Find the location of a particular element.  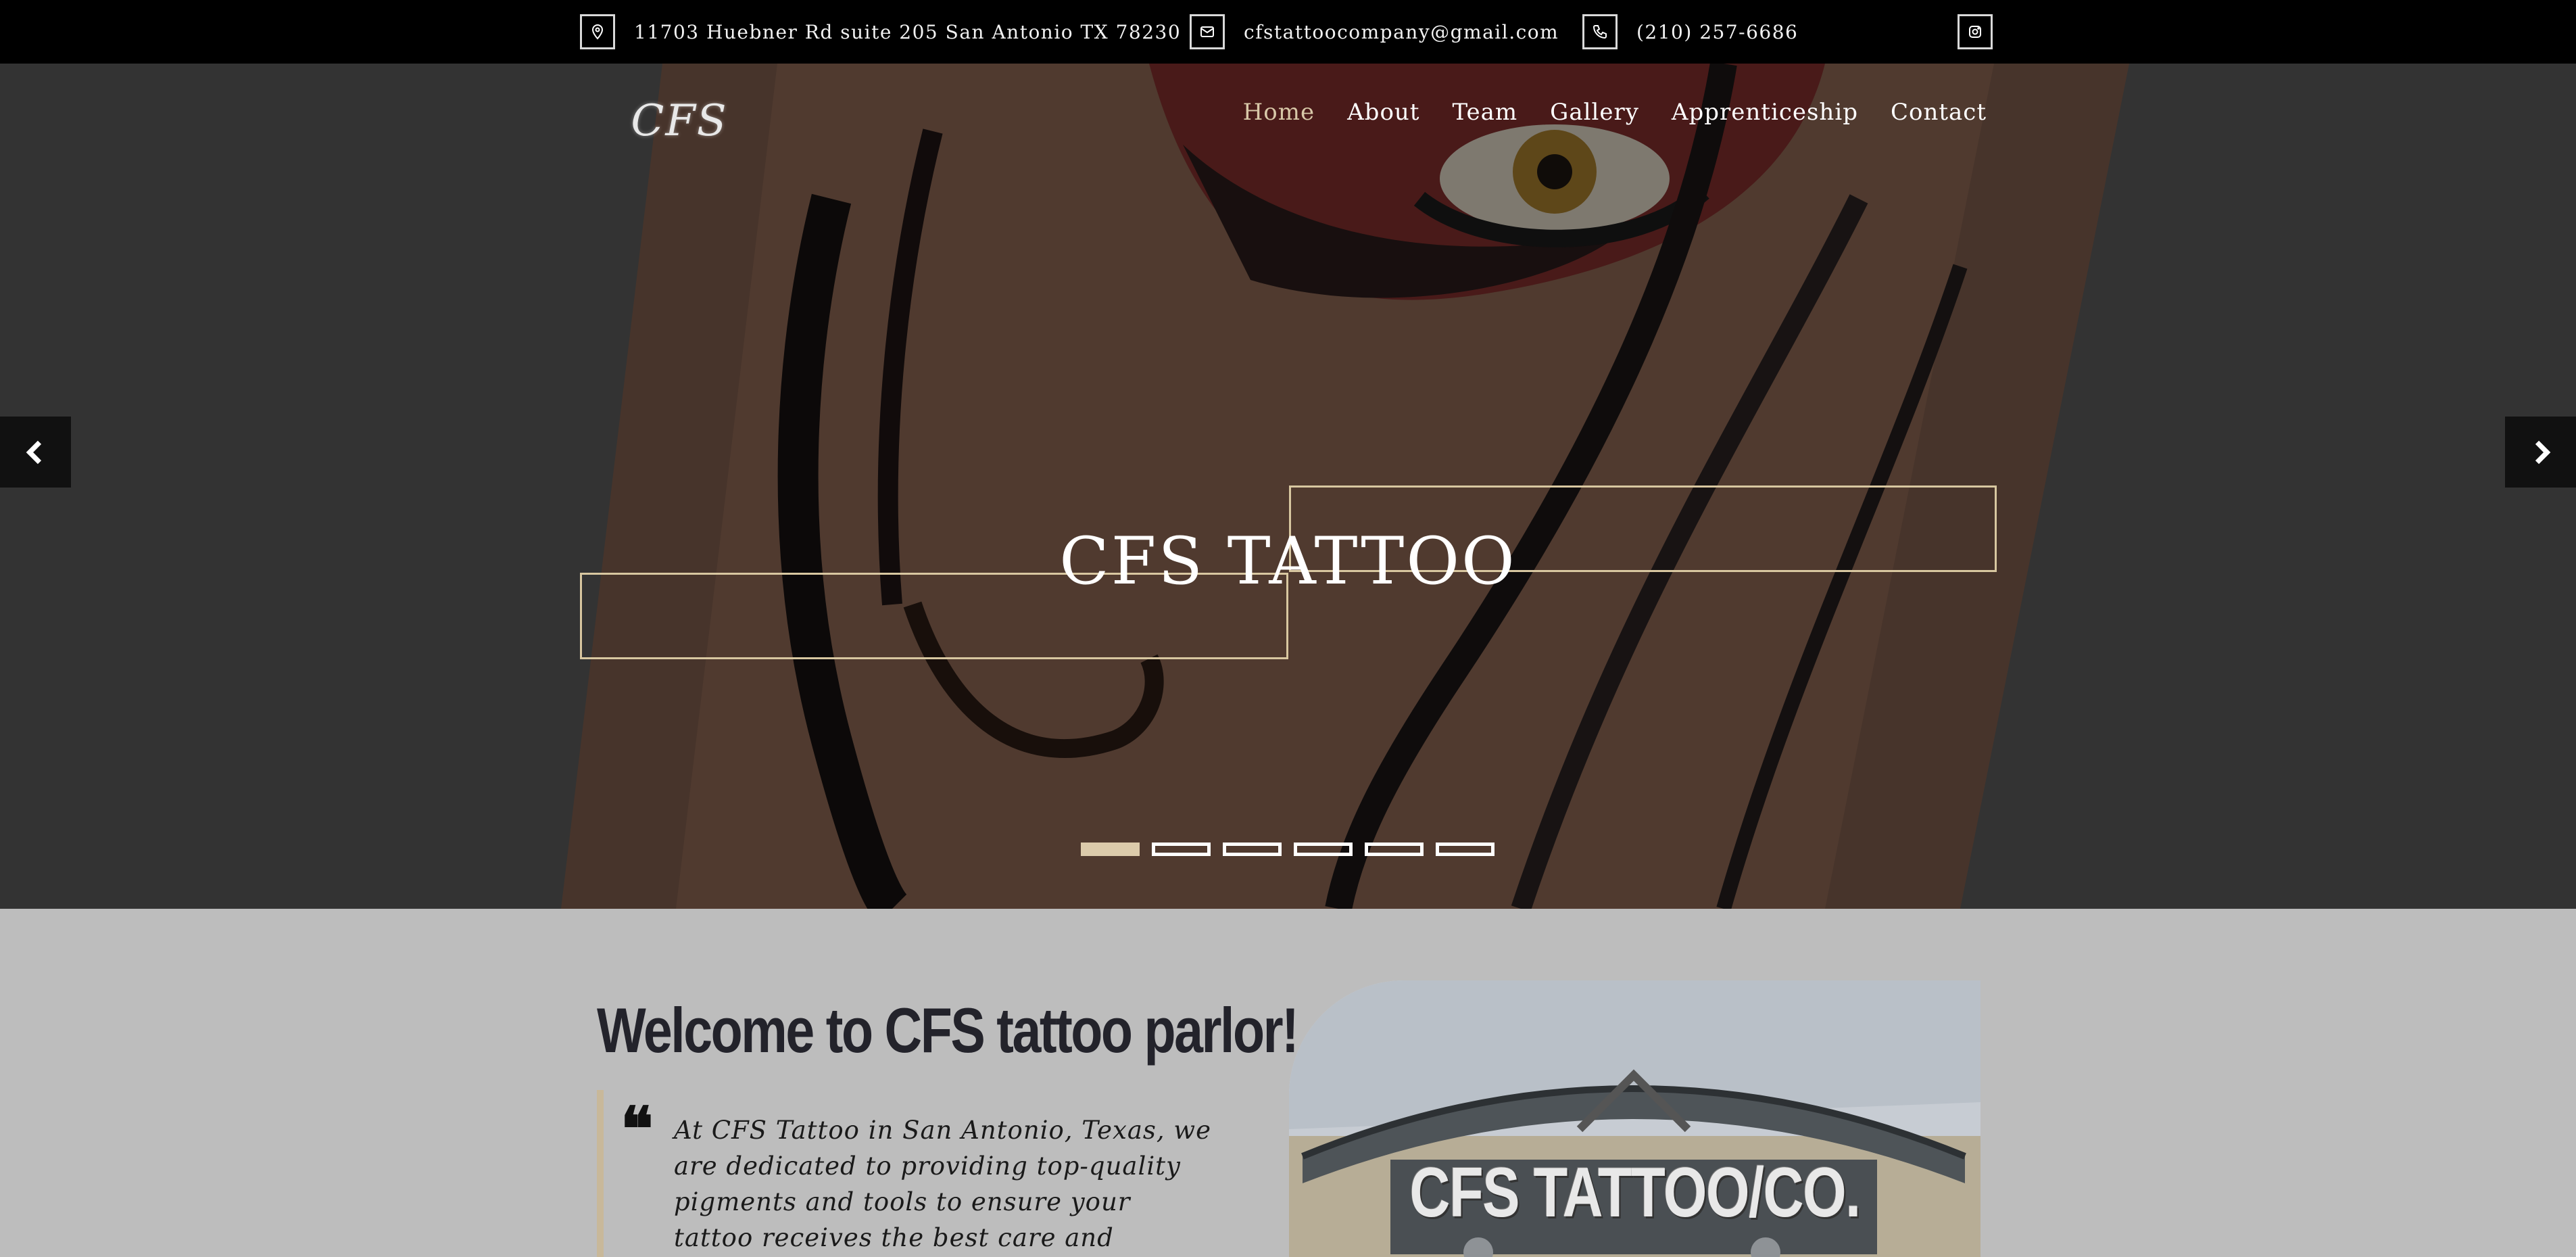

nav-team: Team is located at coordinates (1484, 112).